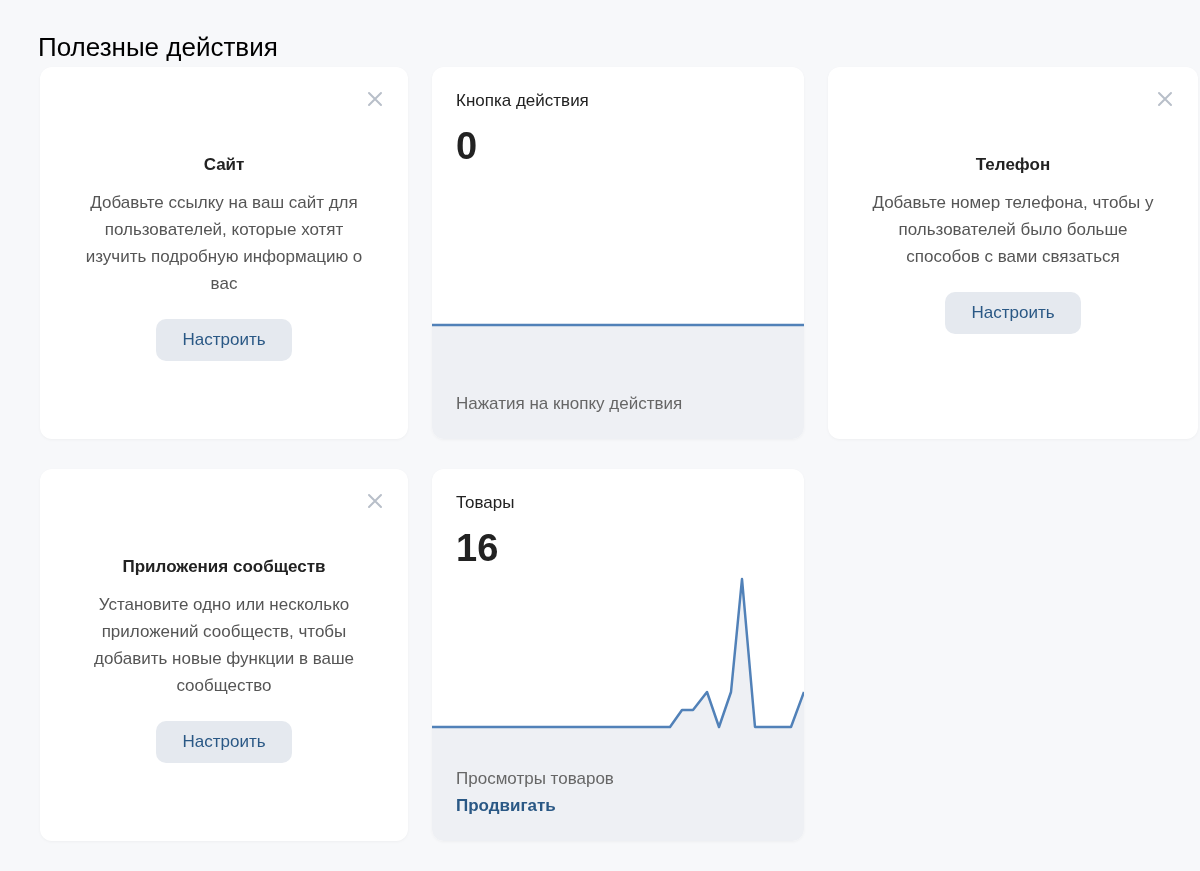 This screenshot has width=1200, height=871. Describe the element at coordinates (158, 47) in the screenshot. I see `section-title: Полезные действия` at that location.